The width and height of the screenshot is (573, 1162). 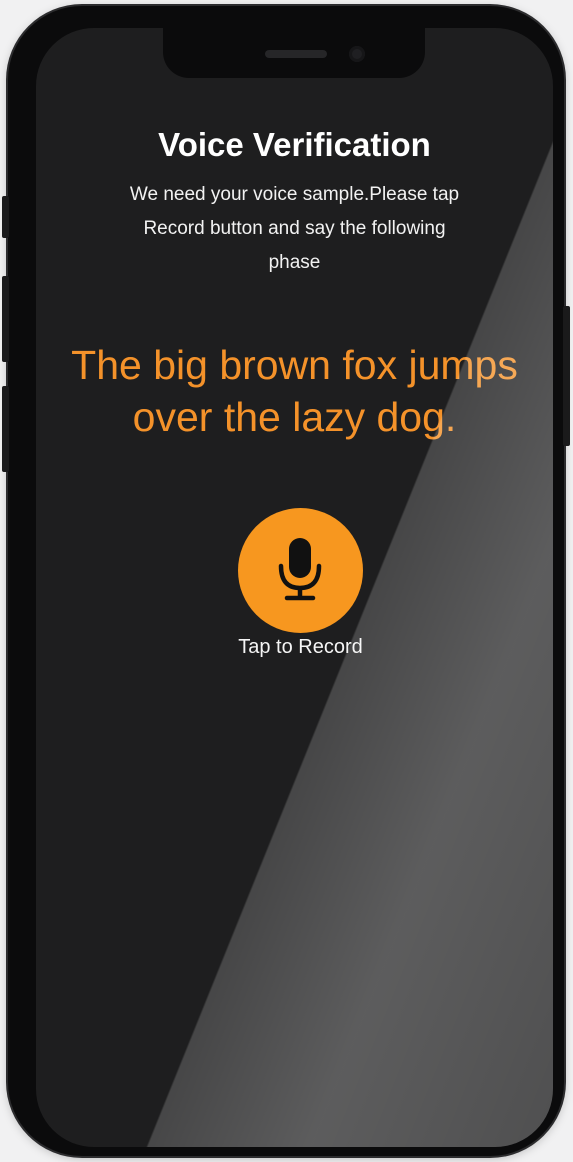 What do you see at coordinates (294, 144) in the screenshot?
I see `page-title: Voice Verification` at bounding box center [294, 144].